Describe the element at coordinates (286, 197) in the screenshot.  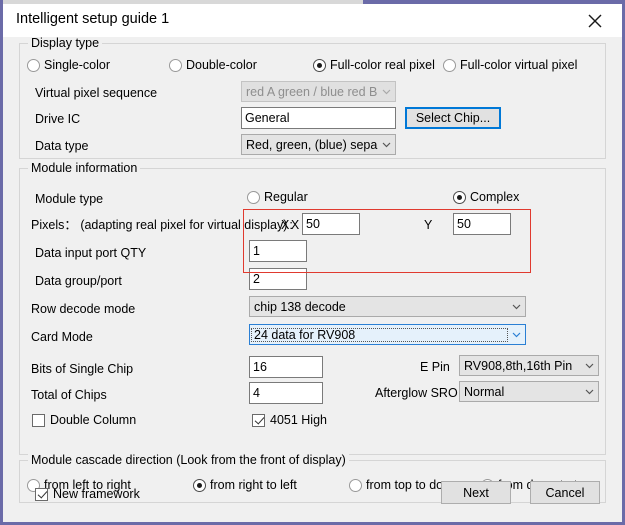
I see `radio-label: Regular` at that location.